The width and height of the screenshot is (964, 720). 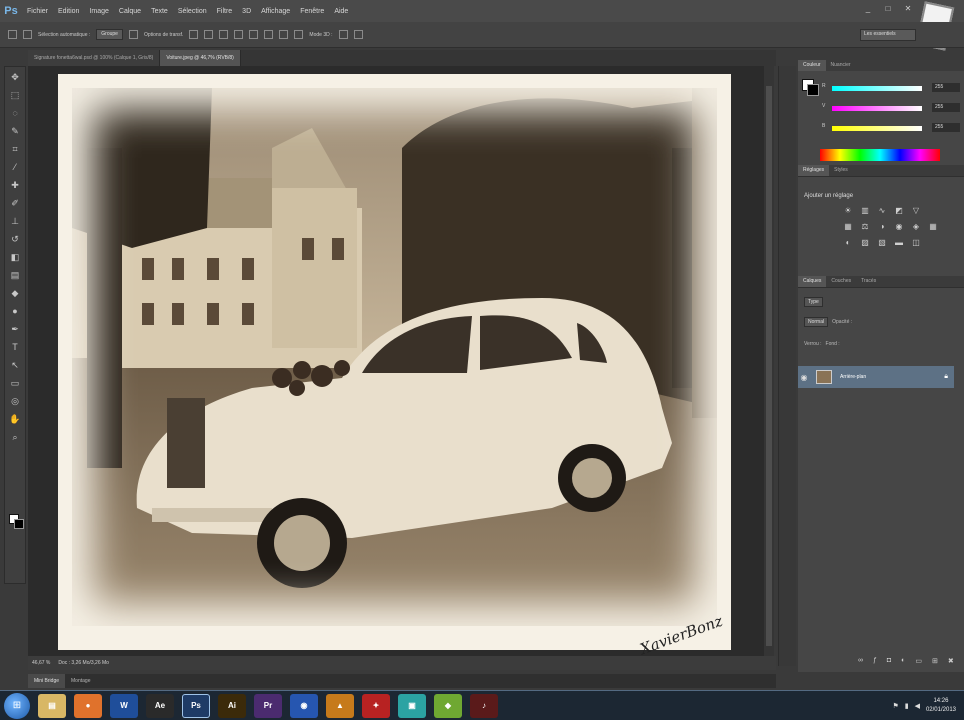 What do you see at coordinates (15, 203) in the screenshot?
I see `brush-tool-icon: ✐` at bounding box center [15, 203].